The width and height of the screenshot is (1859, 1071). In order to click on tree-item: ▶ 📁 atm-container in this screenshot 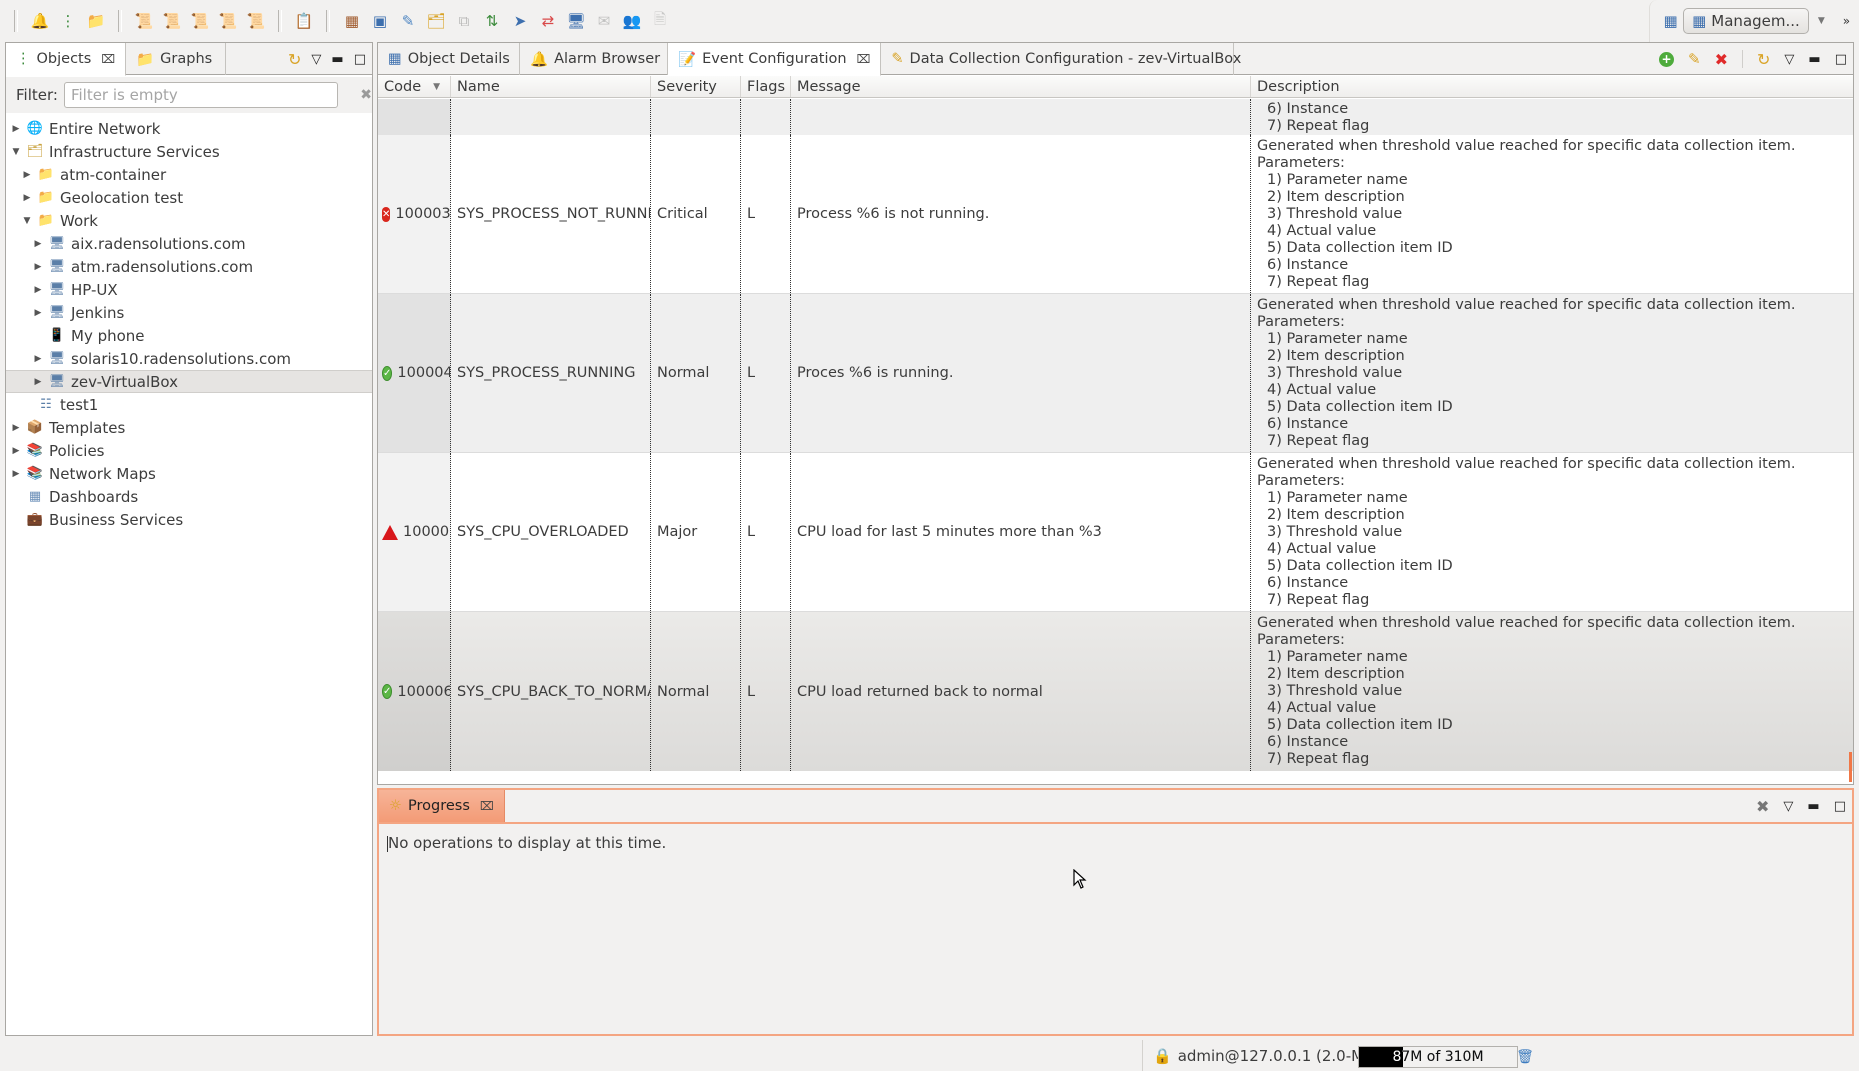, I will do `click(189, 174)`.